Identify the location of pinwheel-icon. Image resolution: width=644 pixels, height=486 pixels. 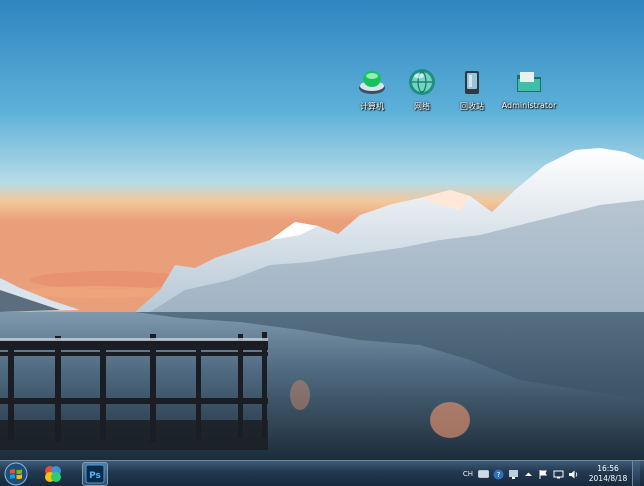
(53, 474).